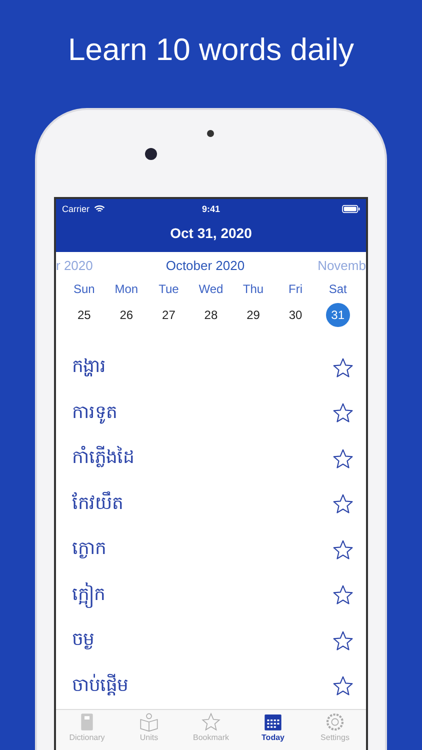 The image size is (422, 750). Describe the element at coordinates (99, 209) in the screenshot. I see `wifi-icon` at that location.